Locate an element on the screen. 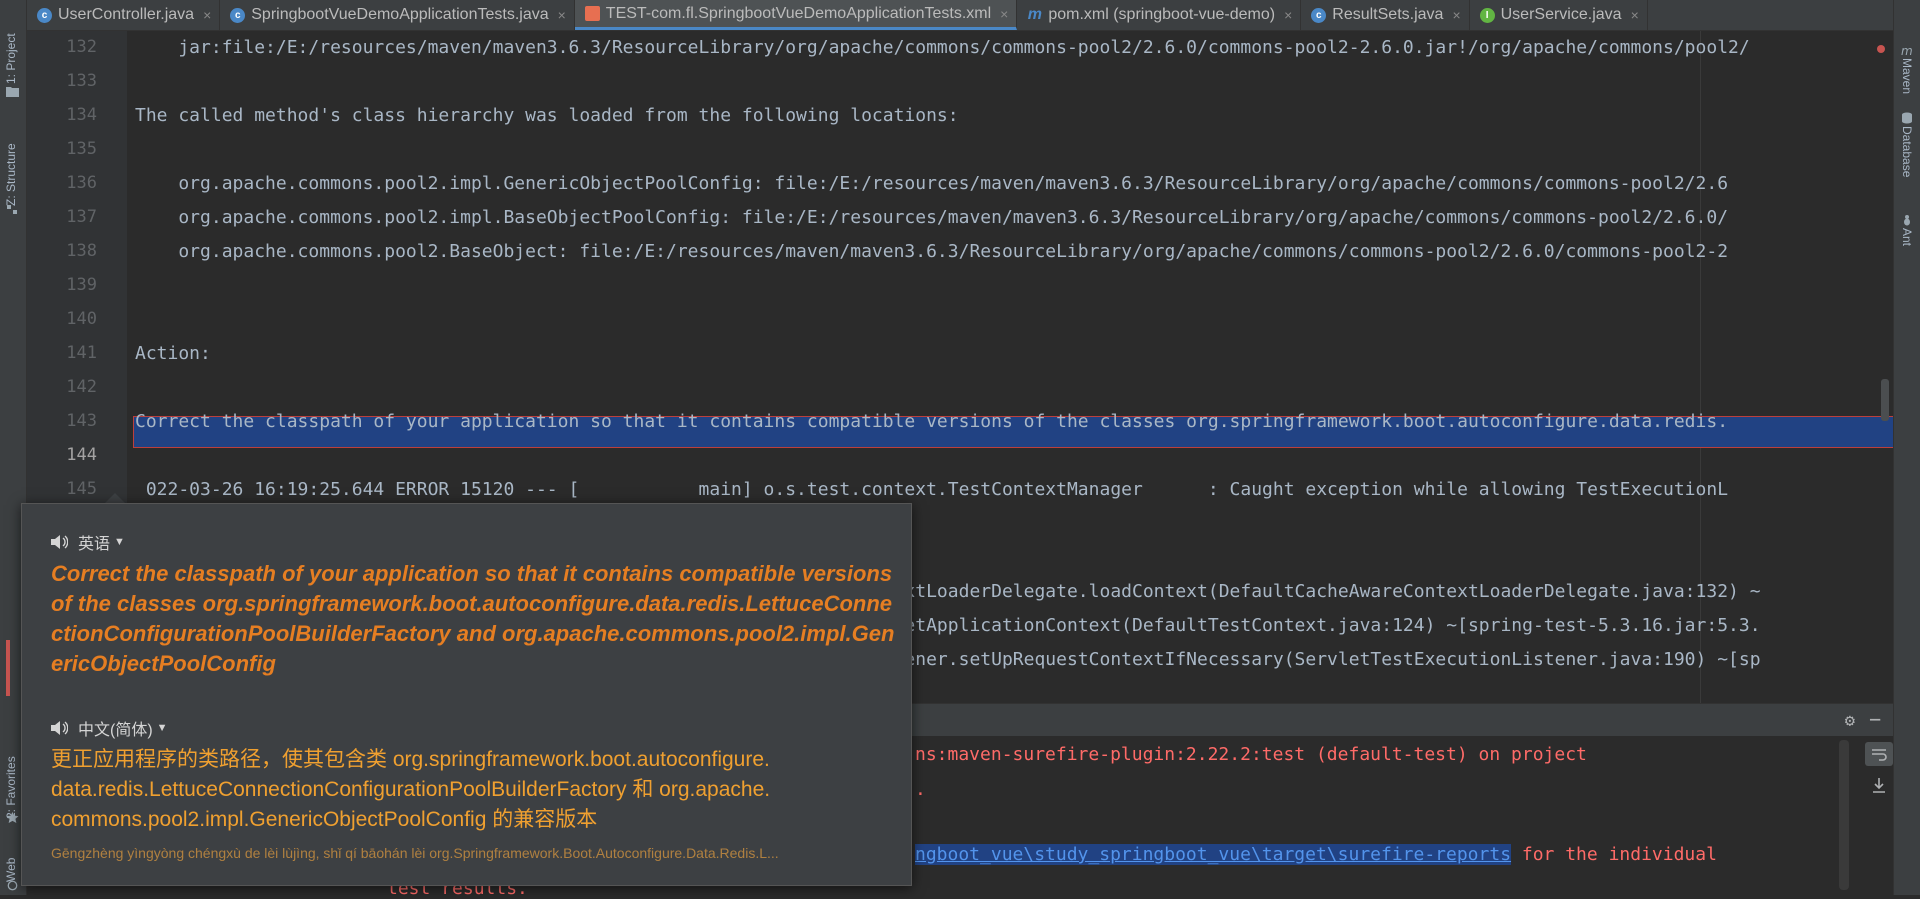 The width and height of the screenshot is (1920, 899). maven-tool-button: Maven is located at coordinates (1907, 83).